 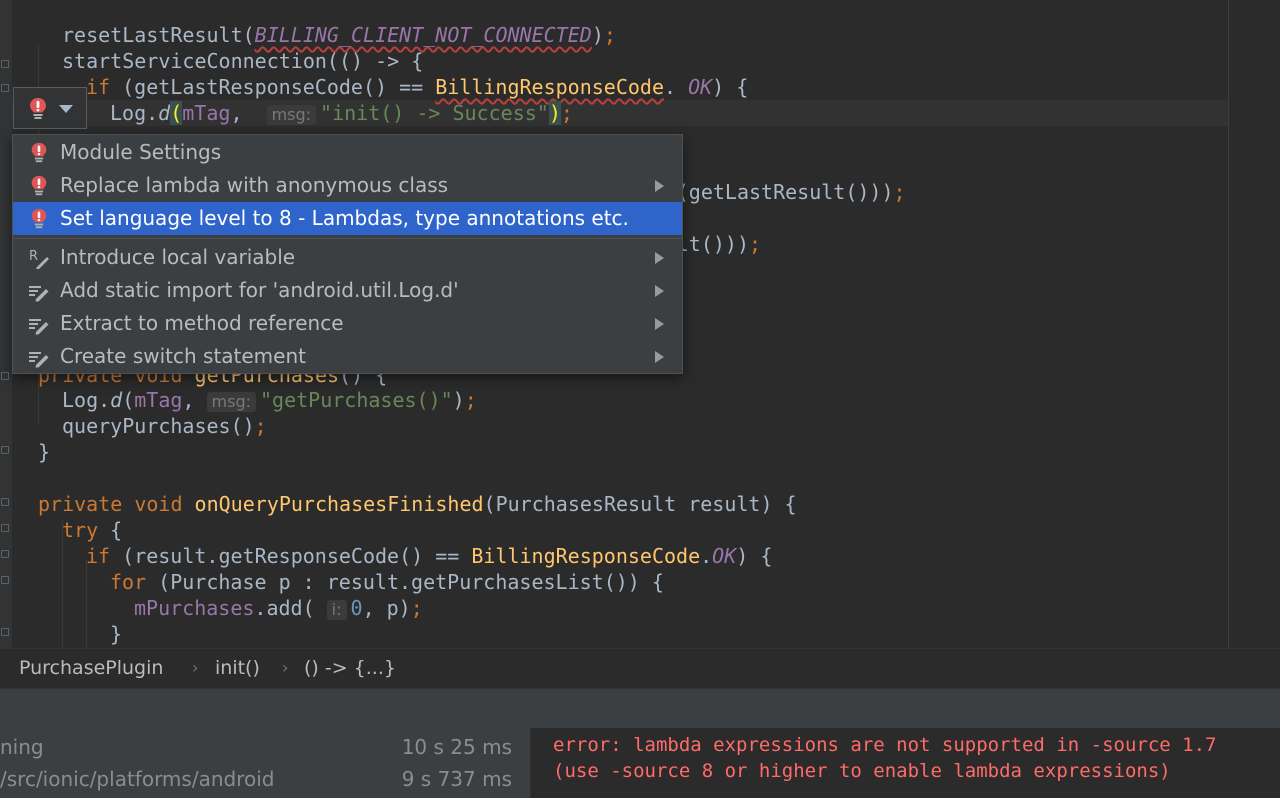 What do you see at coordinates (6, 324) in the screenshot?
I see `editor-gutter` at bounding box center [6, 324].